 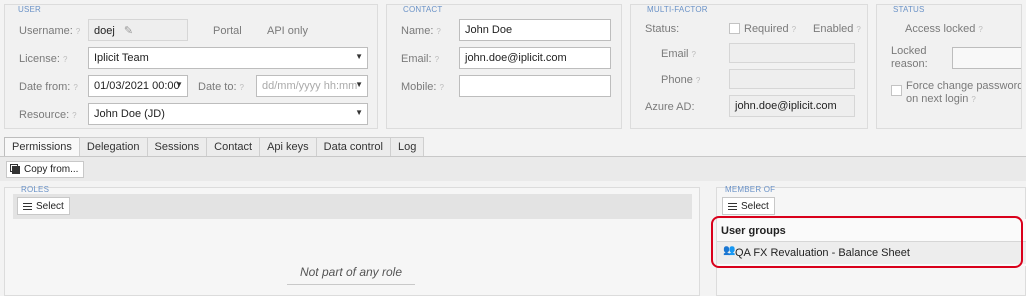 I want to click on mfa-email-label: Email?, so click(x=678, y=54).